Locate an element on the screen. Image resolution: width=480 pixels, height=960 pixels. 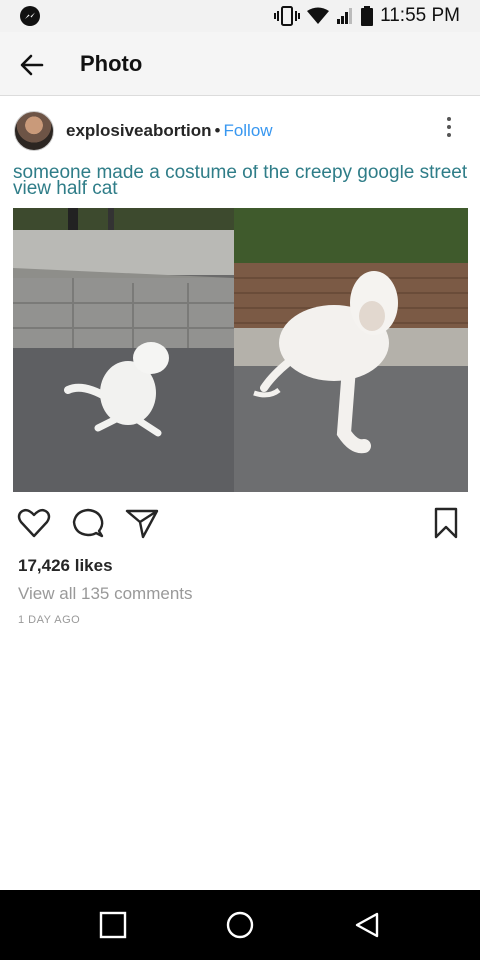
comment-icon is located at coordinates (88, 523).